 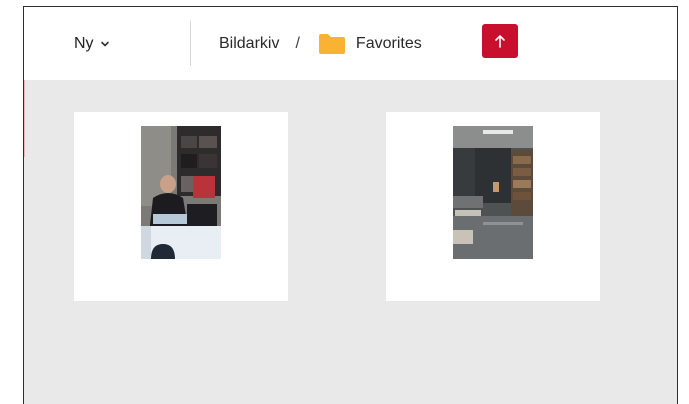 I want to click on breadcrumb: Bildarkiv / Favorites, so click(x=320, y=44).